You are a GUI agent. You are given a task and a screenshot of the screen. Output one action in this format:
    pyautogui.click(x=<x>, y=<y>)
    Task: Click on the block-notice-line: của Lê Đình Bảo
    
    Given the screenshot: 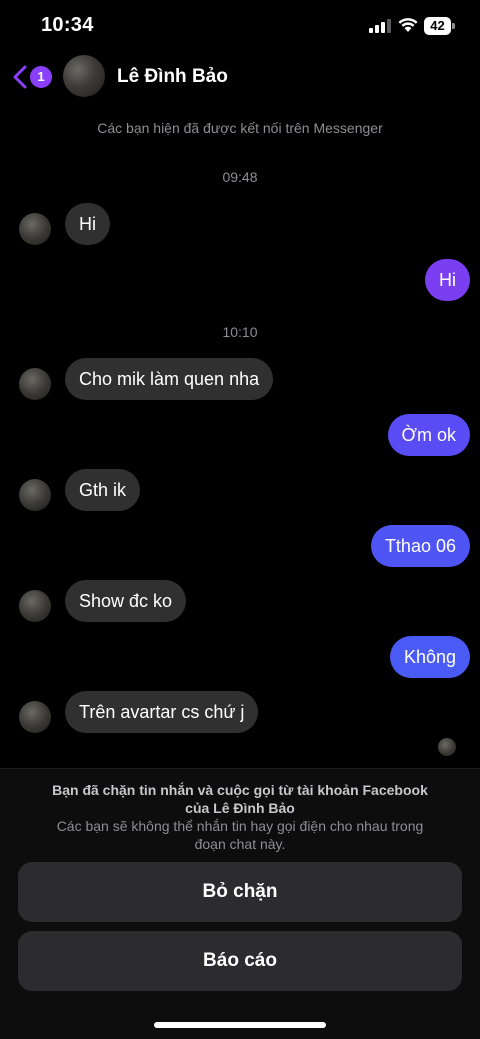 What is the action you would take?
    pyautogui.click(x=240, y=808)
    